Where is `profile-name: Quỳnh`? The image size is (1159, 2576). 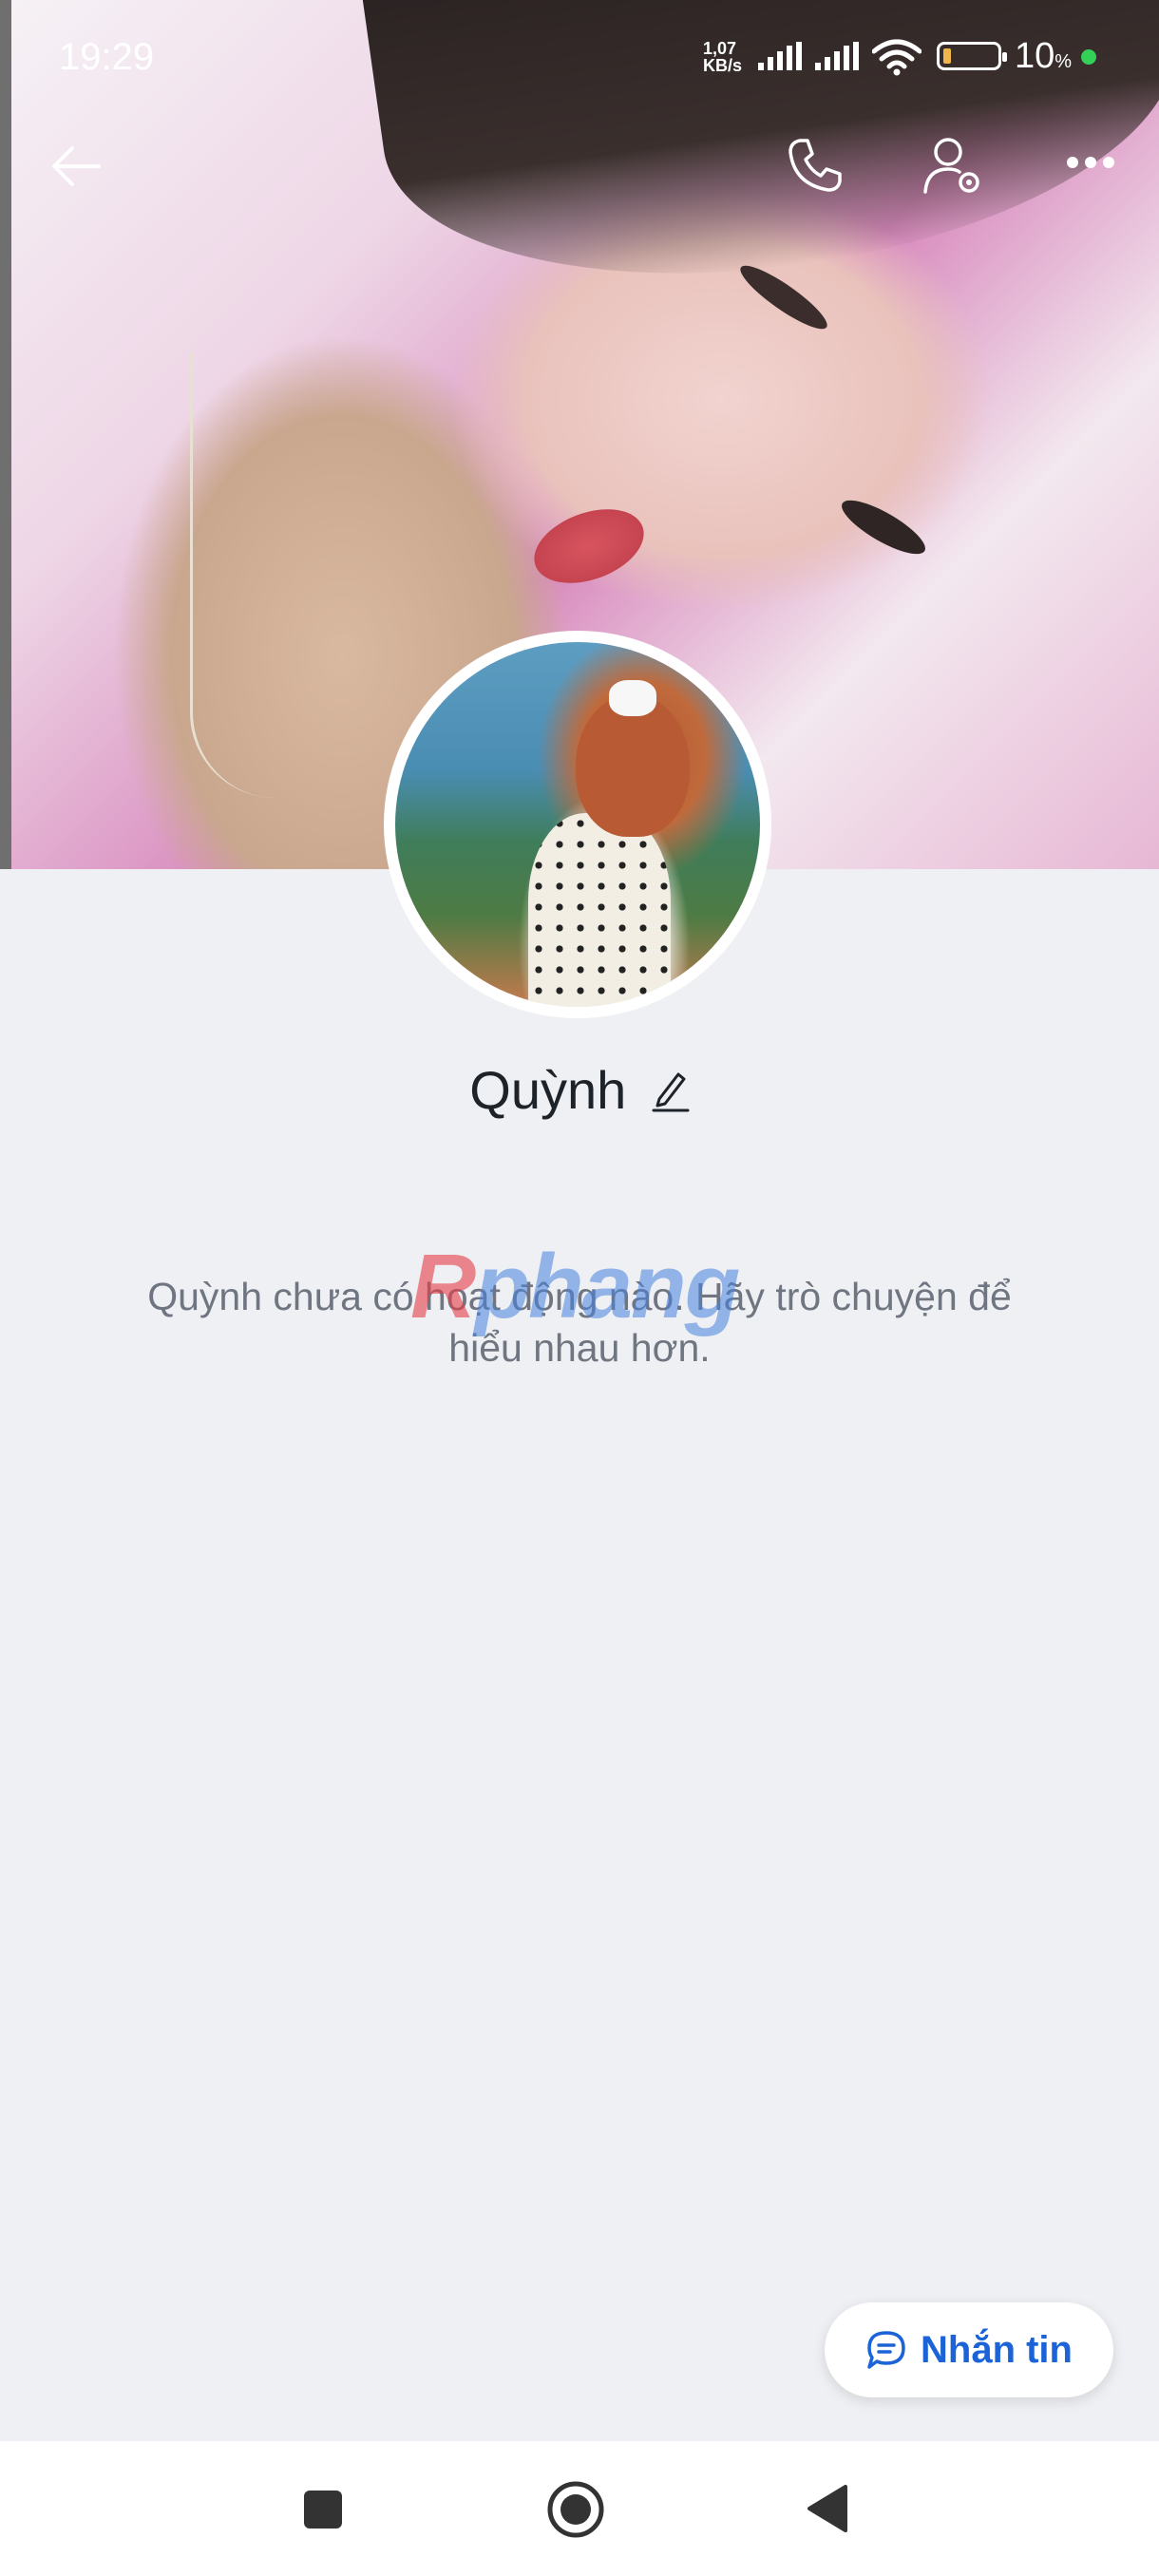
profile-name: Quỳnh is located at coordinates (548, 1090).